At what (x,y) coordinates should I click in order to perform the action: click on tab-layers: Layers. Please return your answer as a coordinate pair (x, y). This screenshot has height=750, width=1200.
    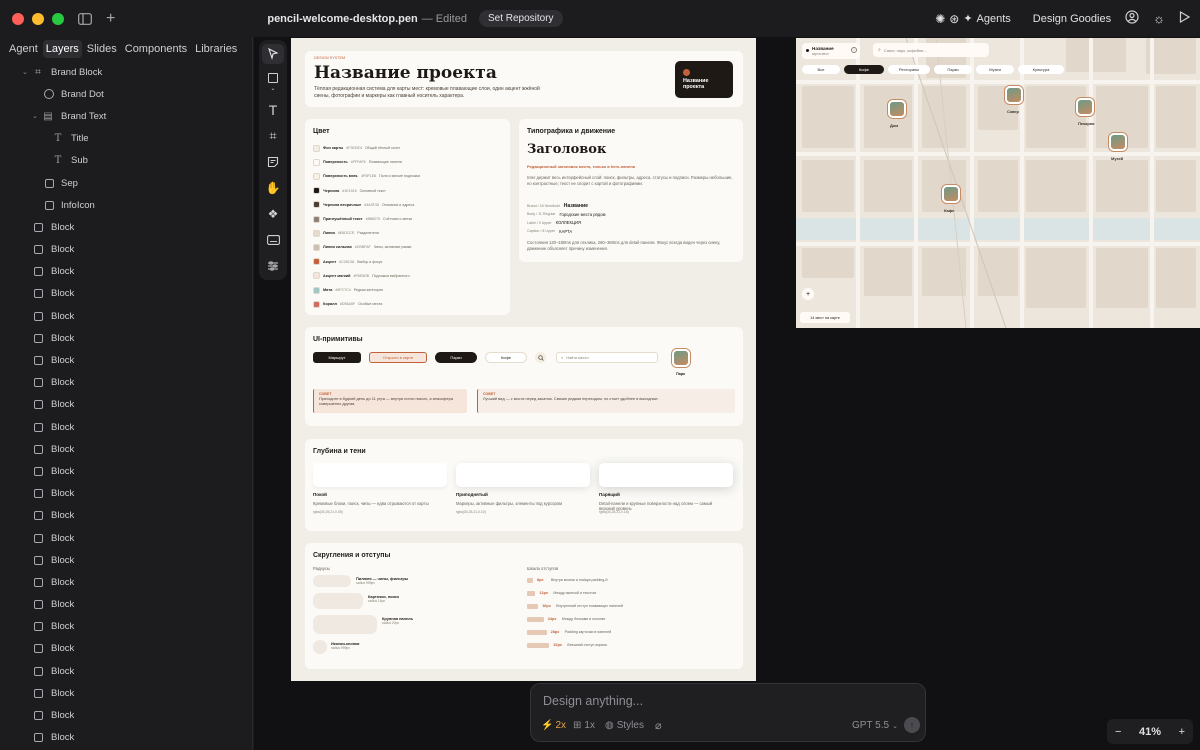
    Looking at the image, I should click on (62, 49).